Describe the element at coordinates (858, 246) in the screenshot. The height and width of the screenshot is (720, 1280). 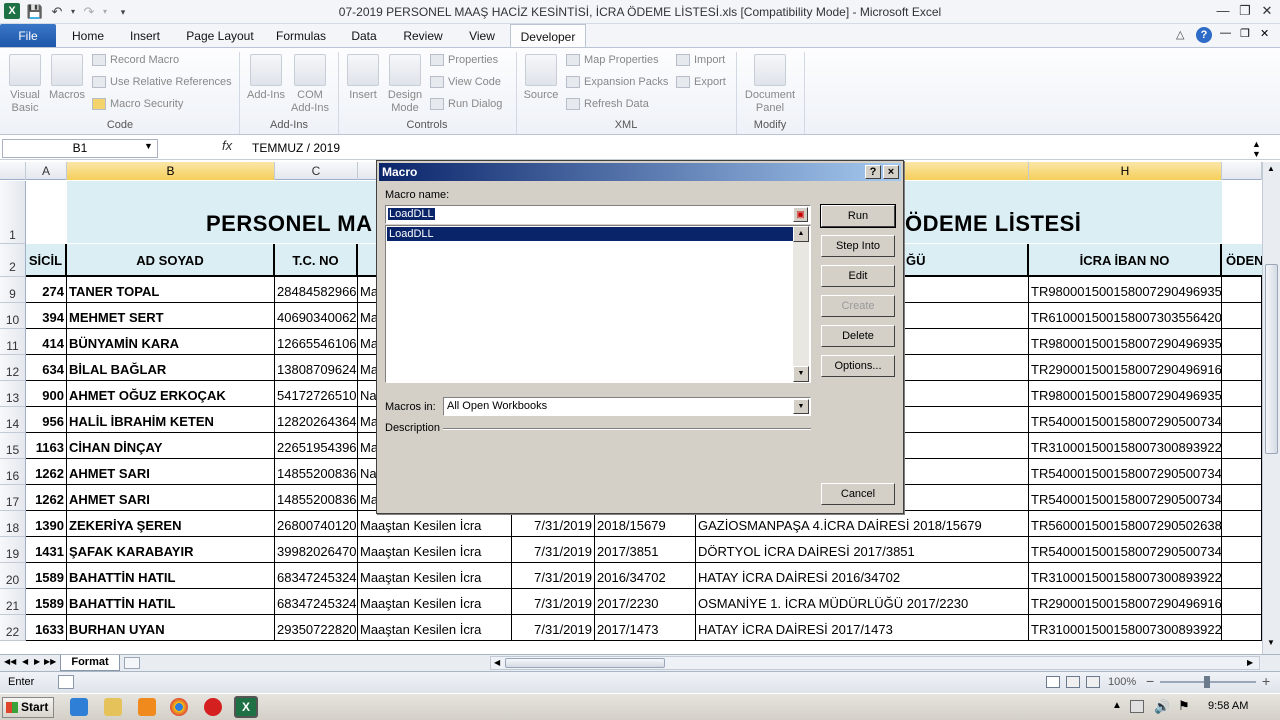
I see `step-into-button: Step Into` at that location.